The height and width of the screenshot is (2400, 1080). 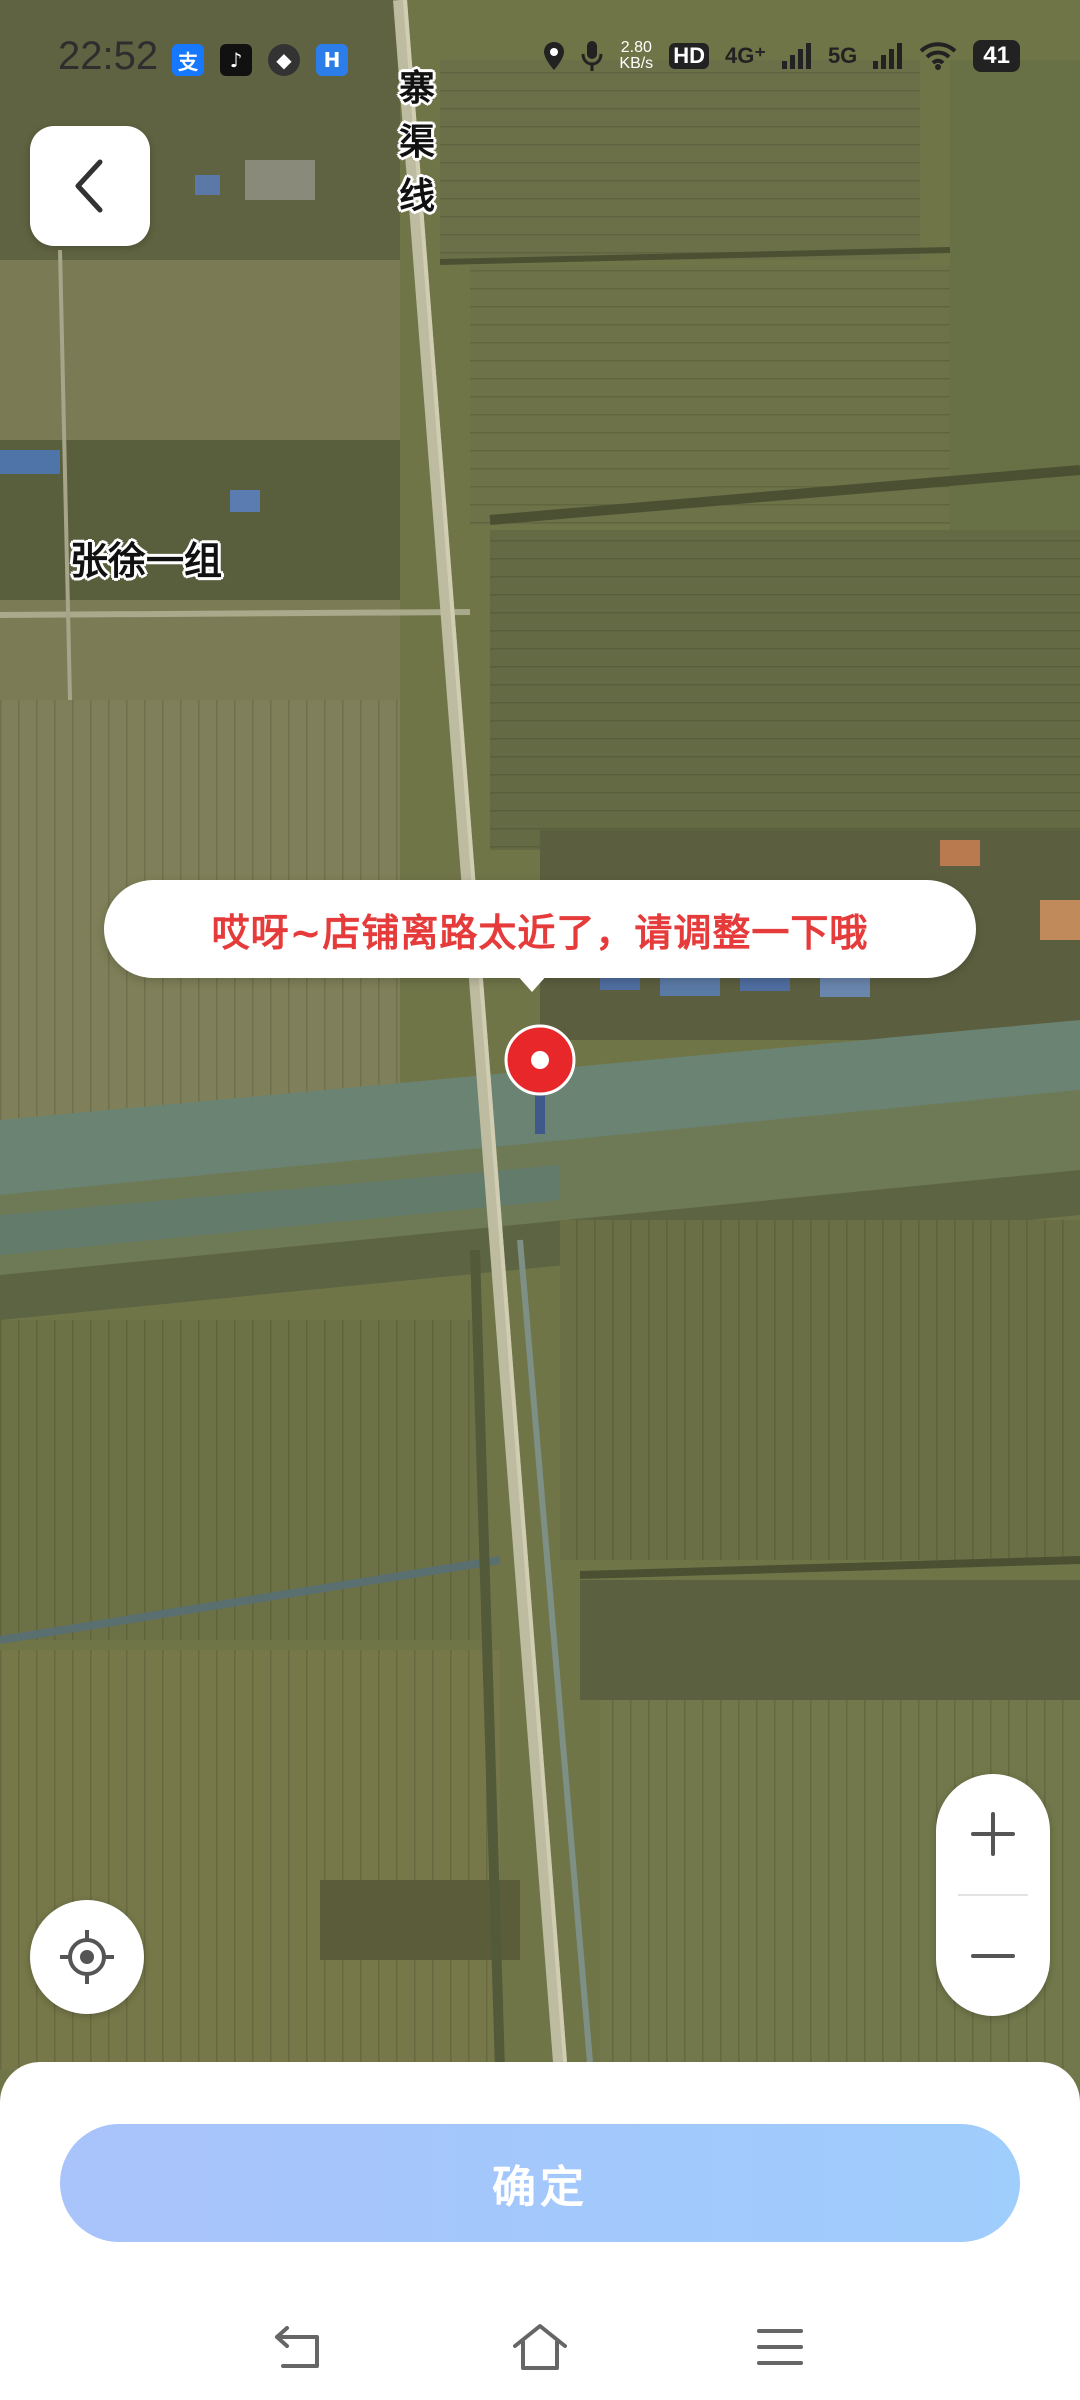 I want to click on network-speed-value: 2.80, so click(x=636, y=47).